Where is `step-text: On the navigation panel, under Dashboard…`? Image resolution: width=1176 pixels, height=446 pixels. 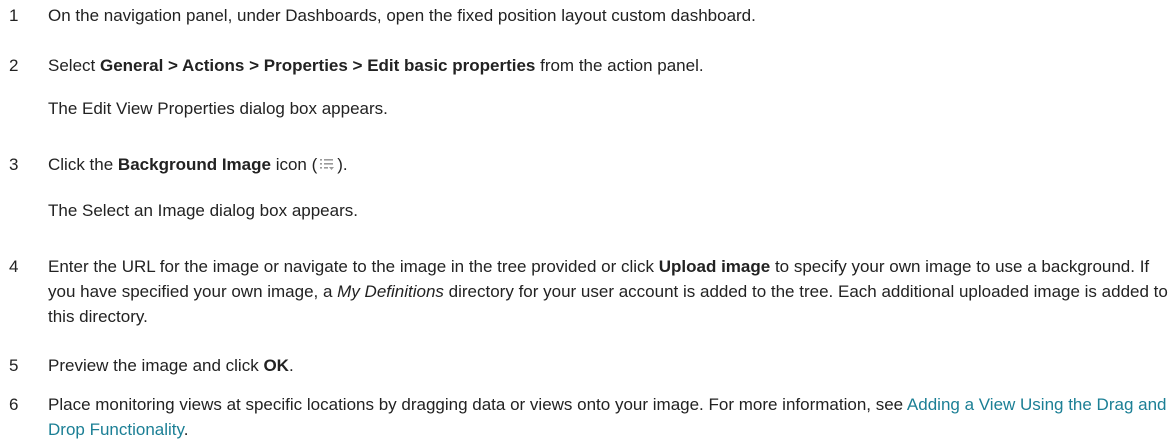 step-text: On the navigation panel, under Dashboard… is located at coordinates (611, 15).